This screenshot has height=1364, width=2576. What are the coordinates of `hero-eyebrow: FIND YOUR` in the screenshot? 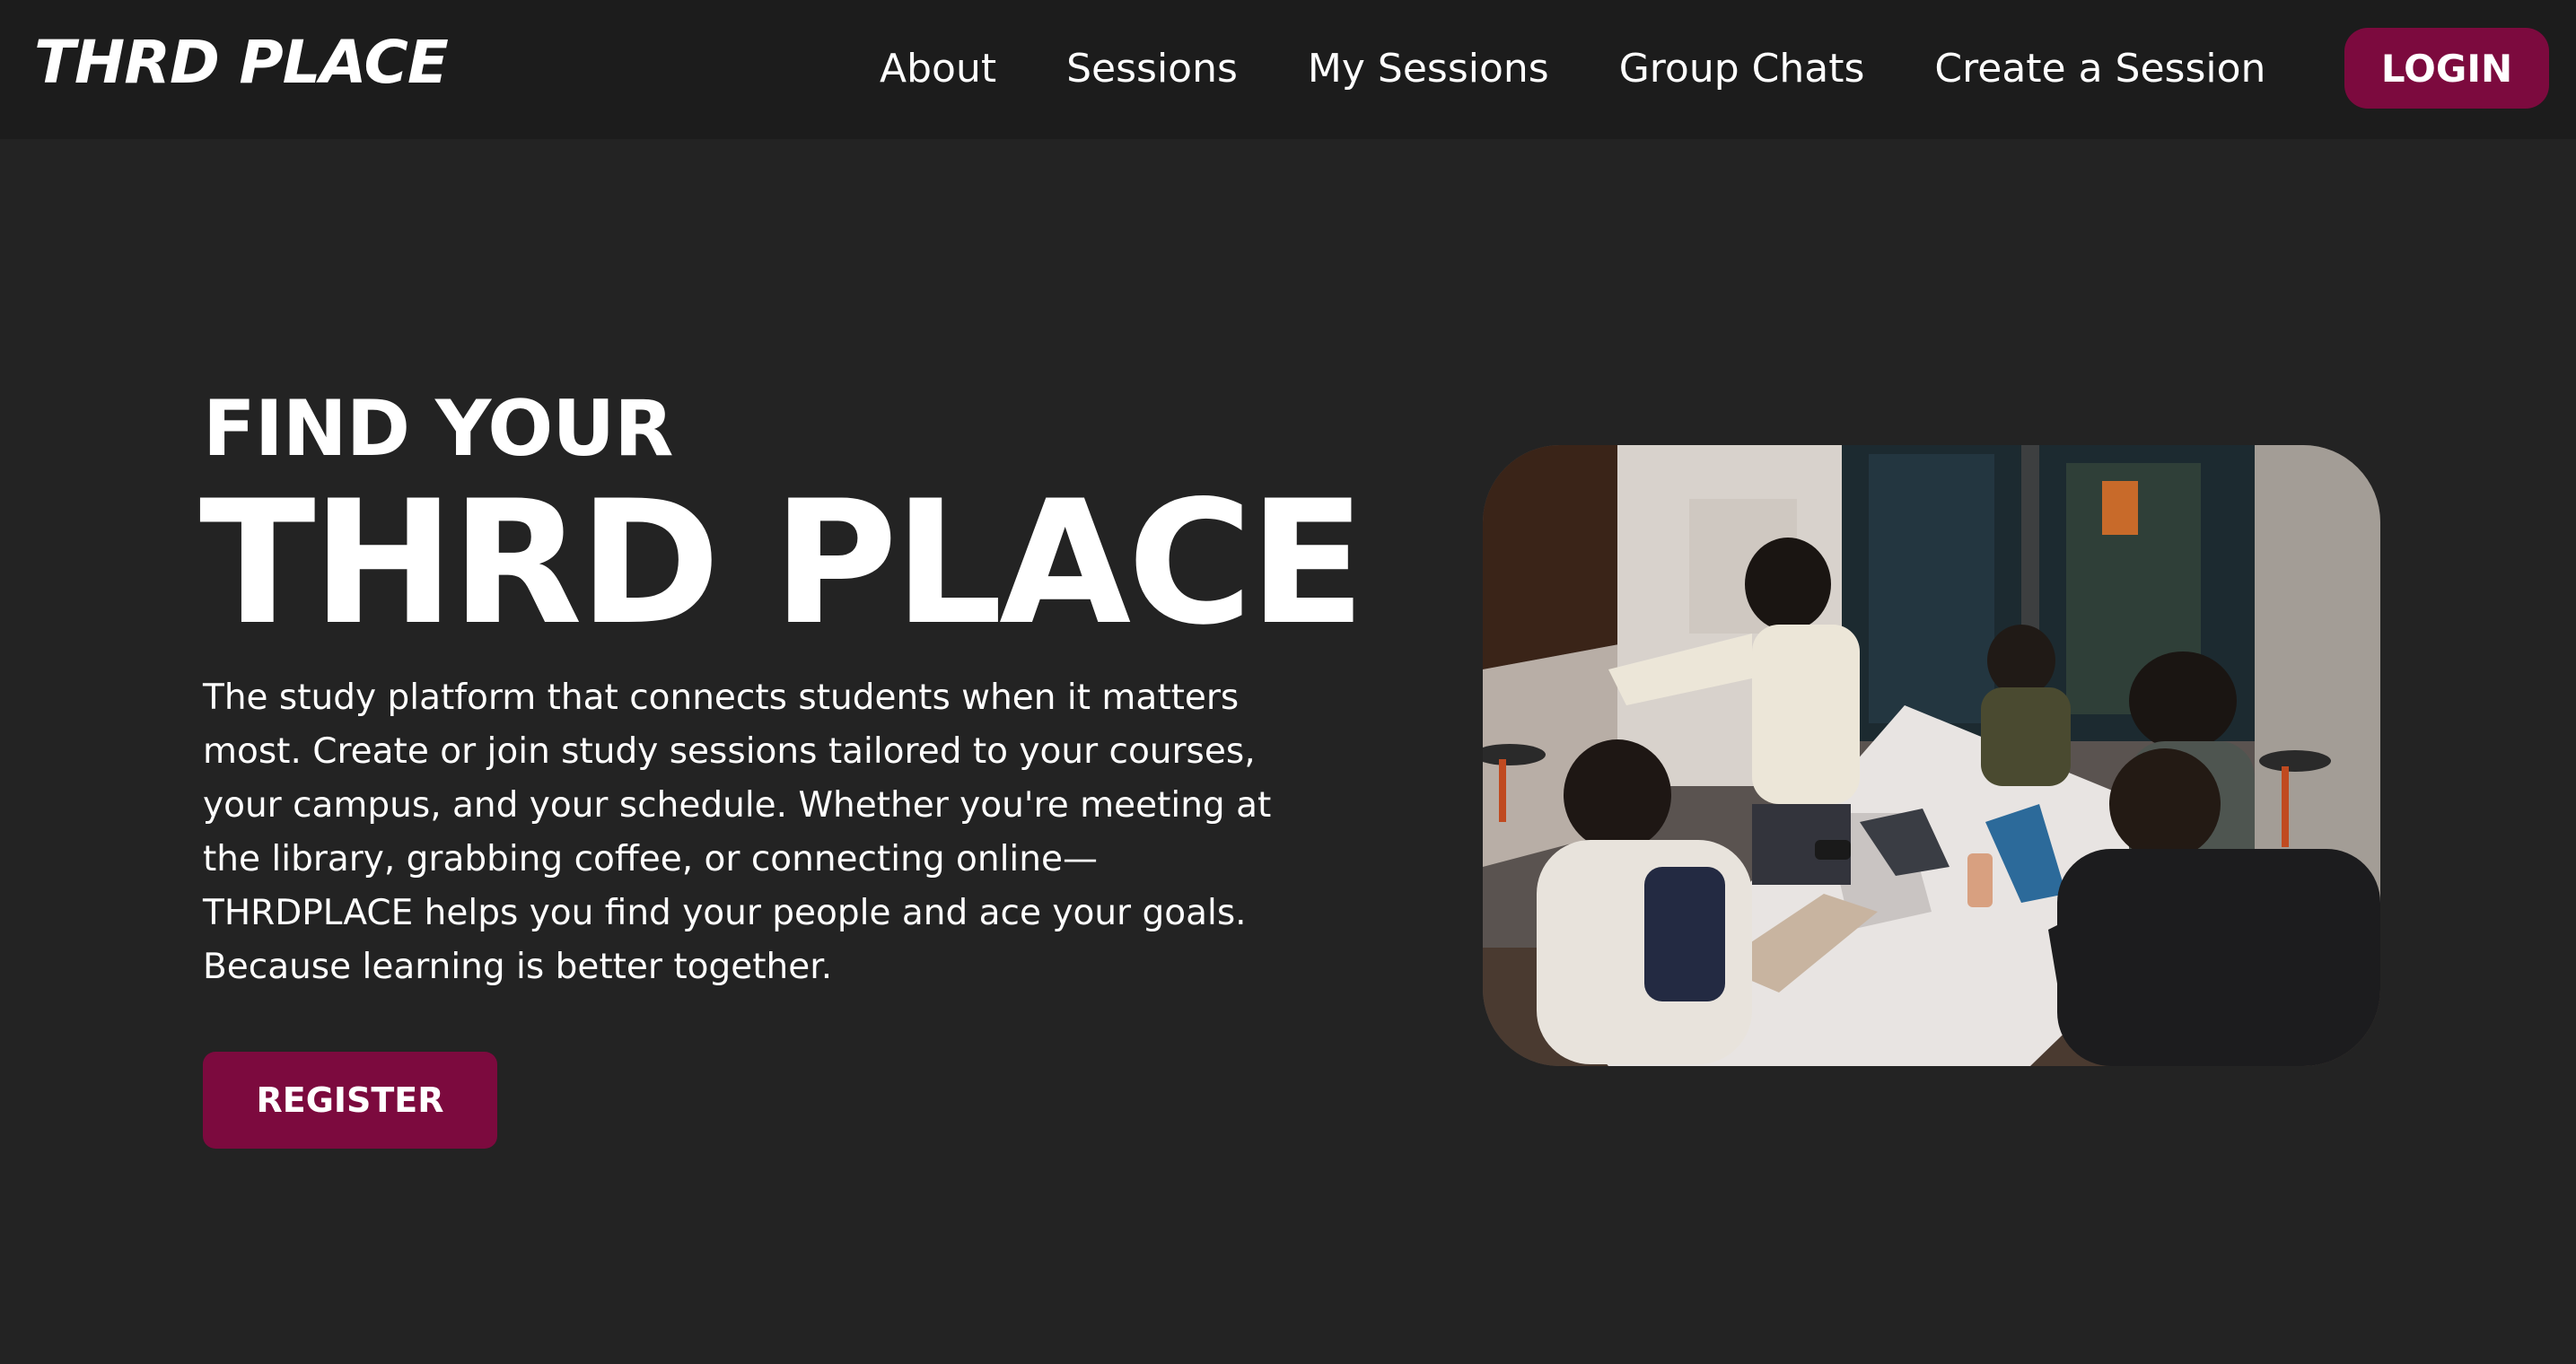 It's located at (438, 429).